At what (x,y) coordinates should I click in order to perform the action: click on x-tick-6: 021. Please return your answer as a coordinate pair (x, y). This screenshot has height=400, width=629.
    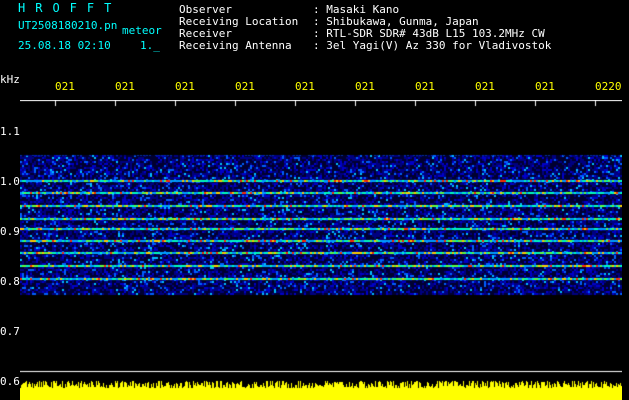
    Looking at the image, I should click on (365, 86).